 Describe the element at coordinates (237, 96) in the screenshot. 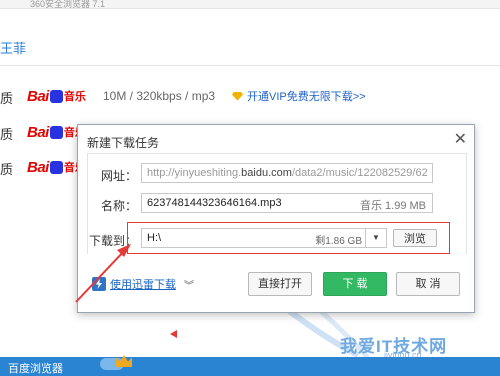

I see `diamond-icon` at that location.